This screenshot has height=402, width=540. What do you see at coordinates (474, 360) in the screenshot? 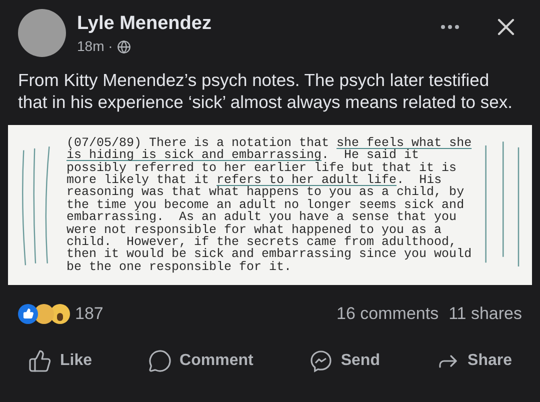
I see `share-button: Share` at bounding box center [474, 360].